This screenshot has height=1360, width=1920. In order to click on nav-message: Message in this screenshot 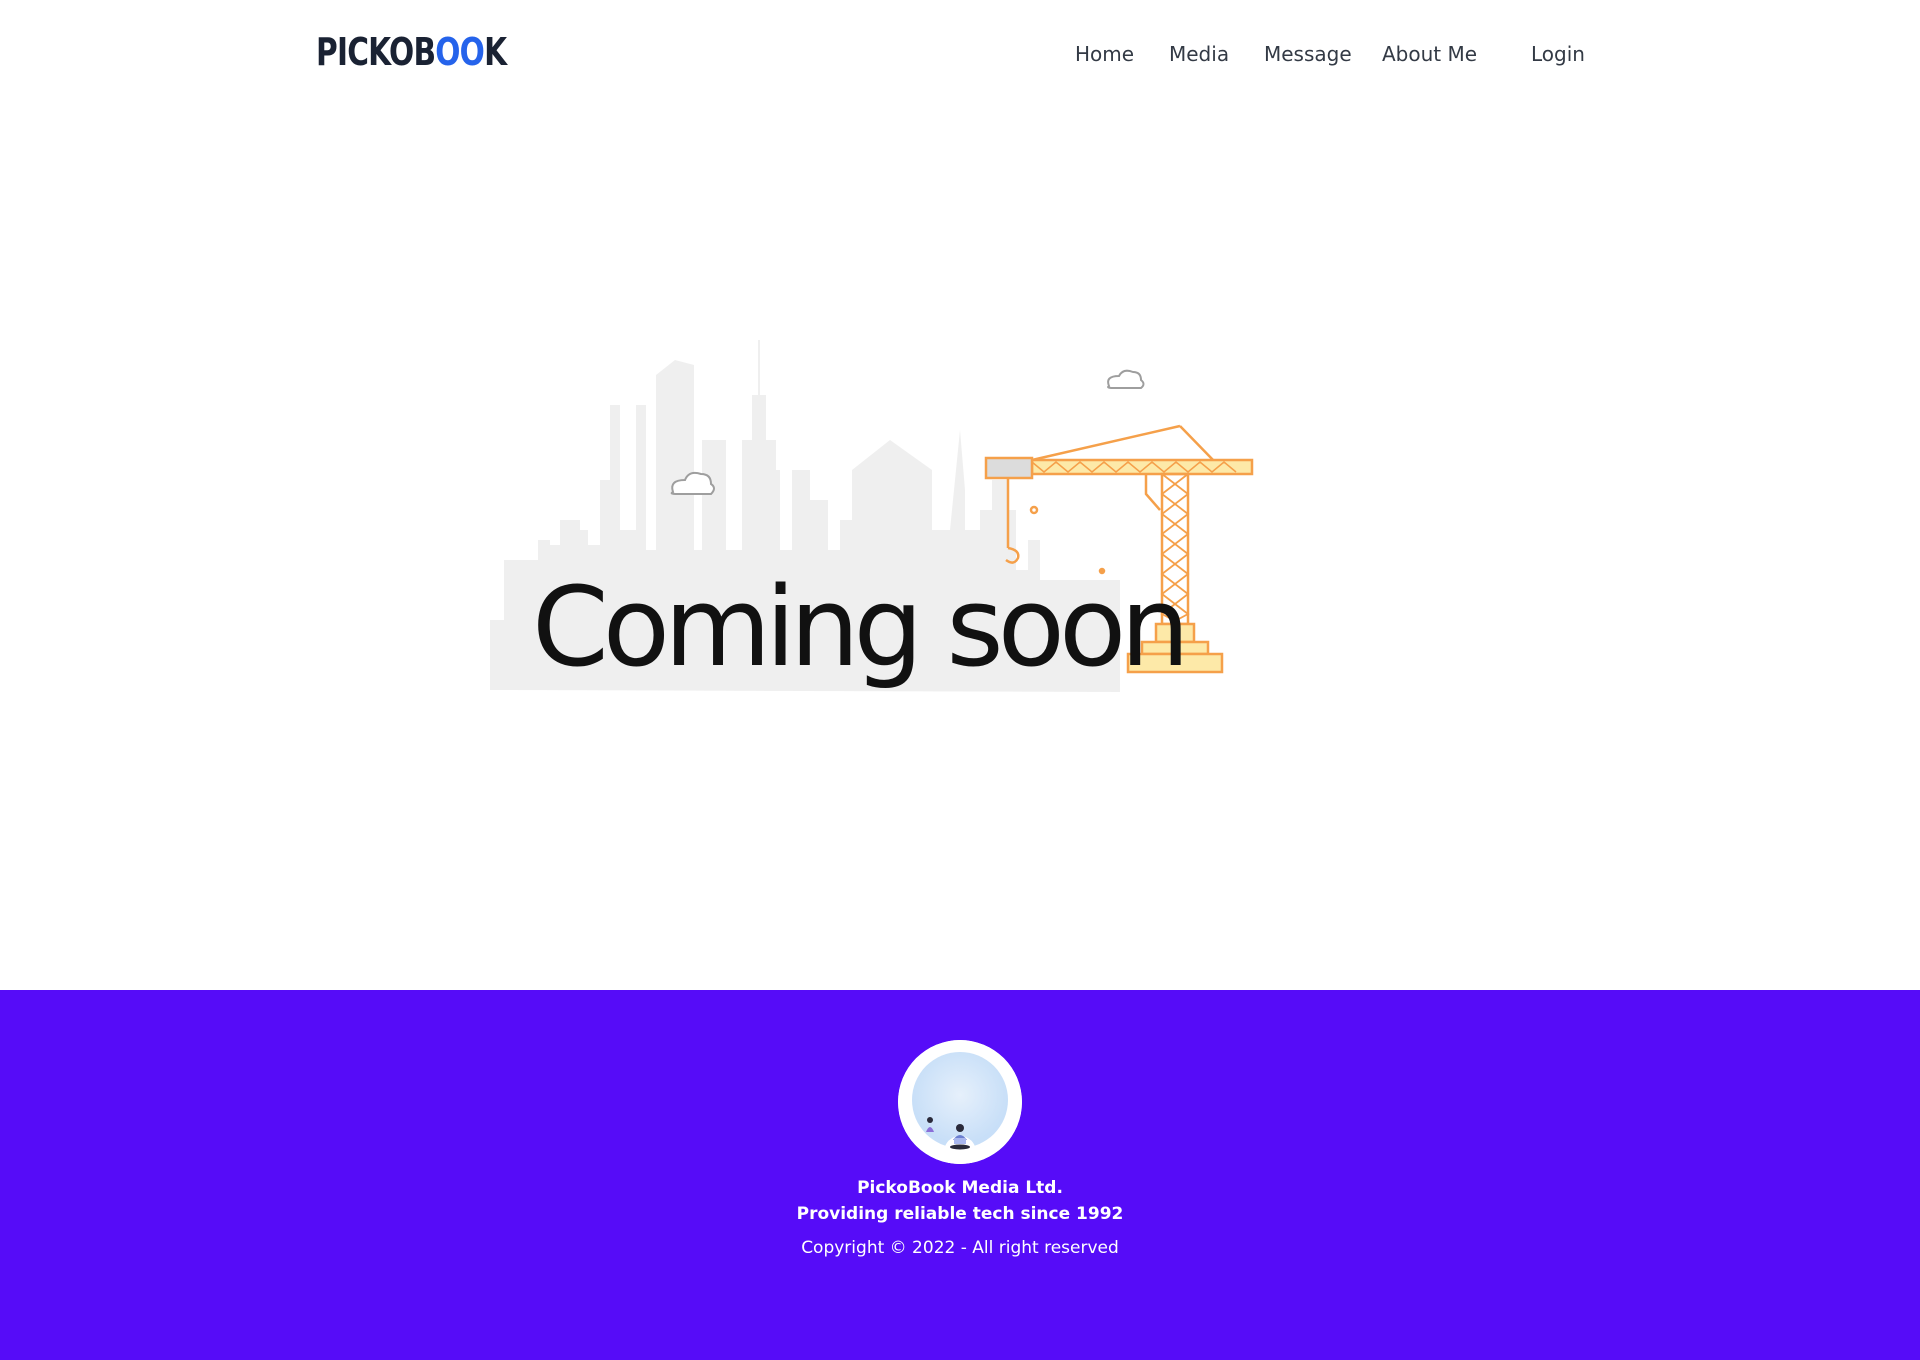, I will do `click(1308, 54)`.